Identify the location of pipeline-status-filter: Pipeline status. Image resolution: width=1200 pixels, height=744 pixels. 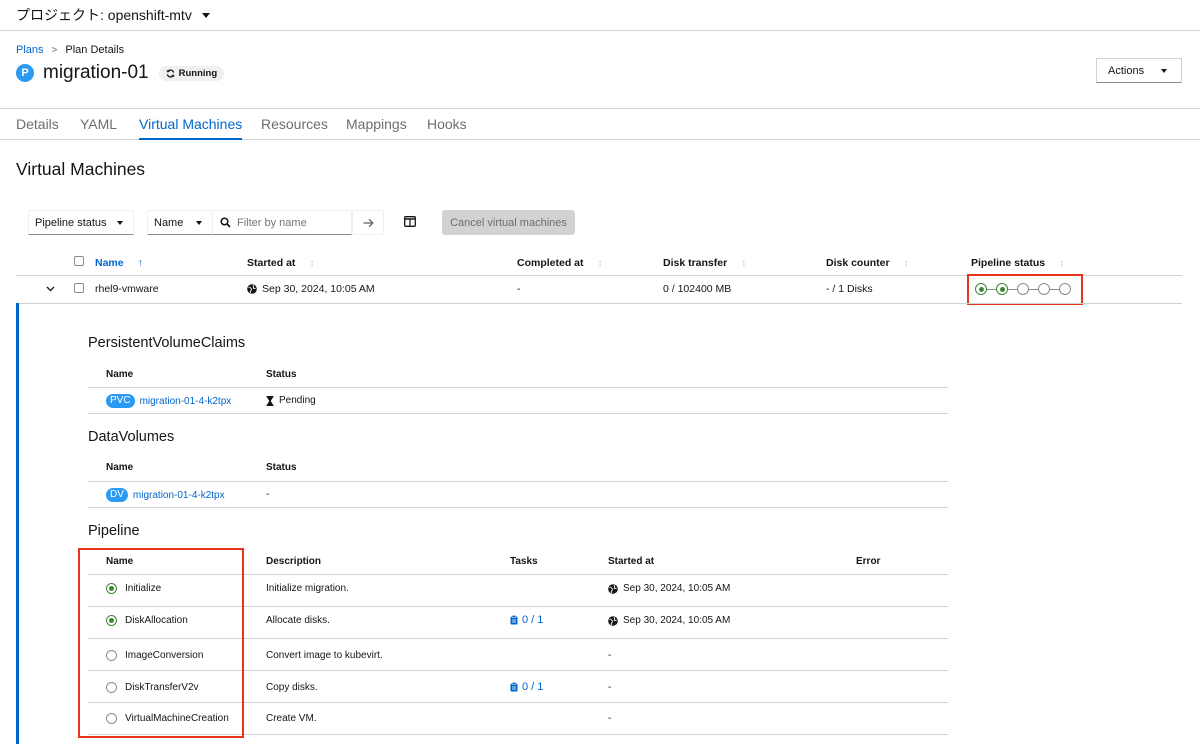
(81, 222).